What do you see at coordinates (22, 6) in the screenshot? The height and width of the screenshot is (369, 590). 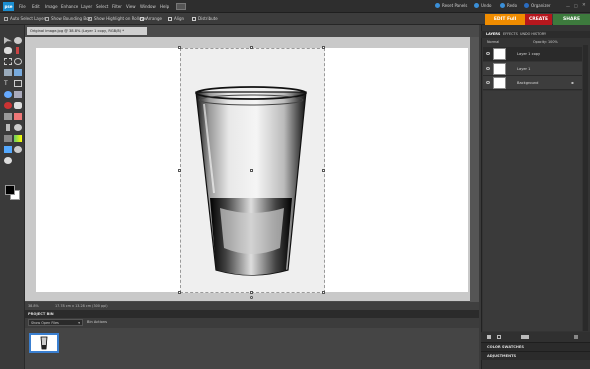 I see `menu-file: File` at bounding box center [22, 6].